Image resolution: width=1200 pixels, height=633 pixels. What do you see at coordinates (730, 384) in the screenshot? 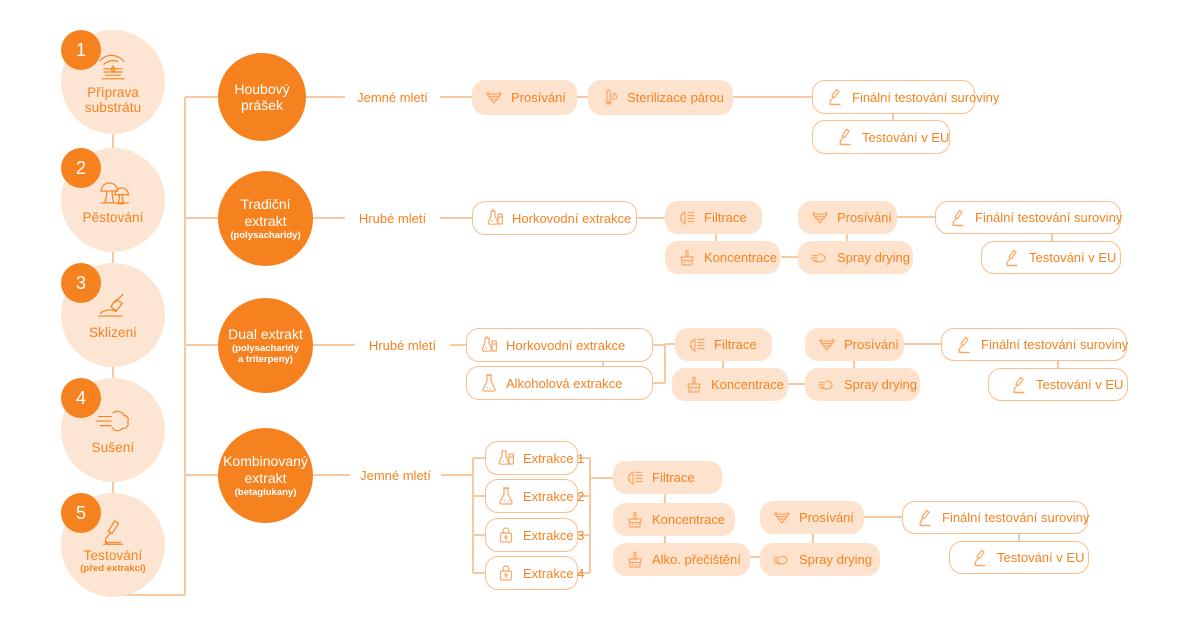
I see `node-koncentrace-3: Koncentrace` at bounding box center [730, 384].